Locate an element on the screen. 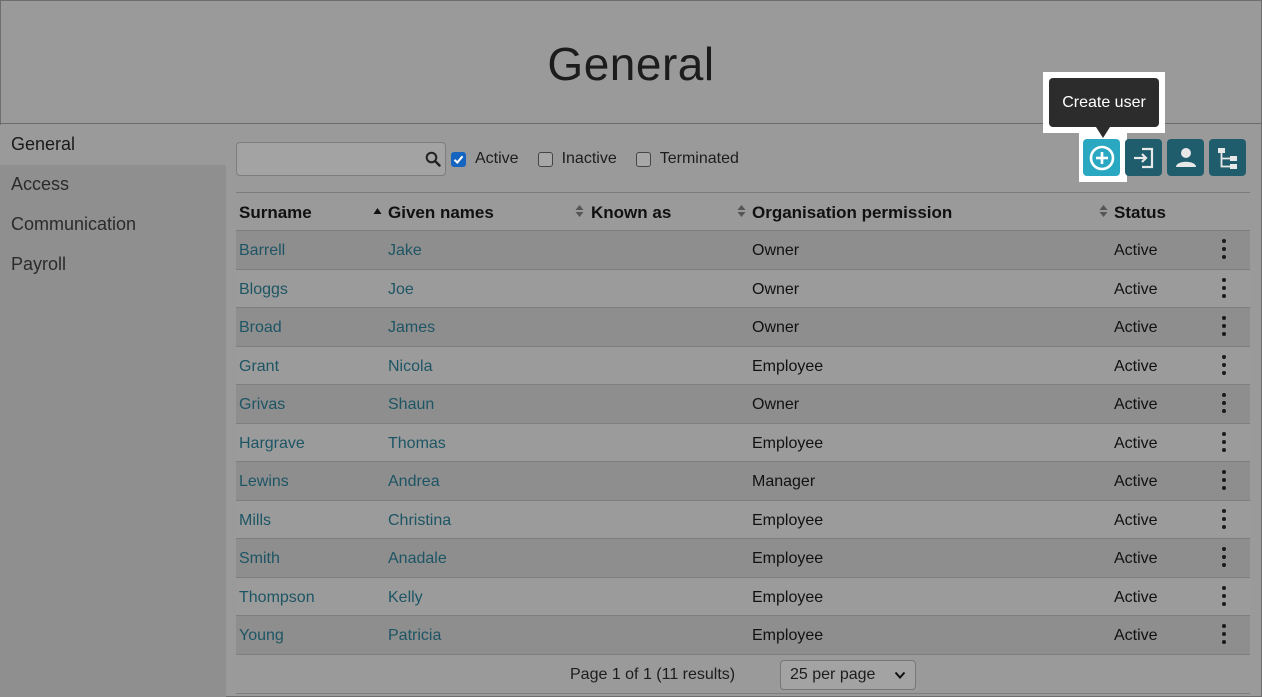  search-input is located at coordinates (327, 158).